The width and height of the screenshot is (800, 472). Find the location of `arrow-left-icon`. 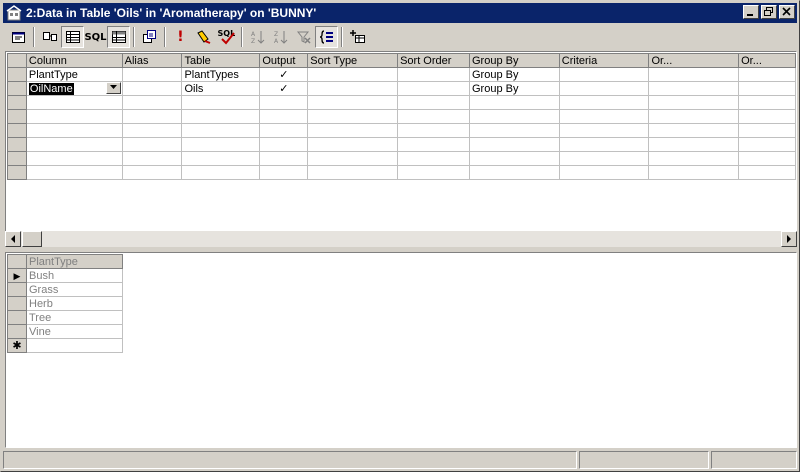

arrow-left-icon is located at coordinates (13, 239).